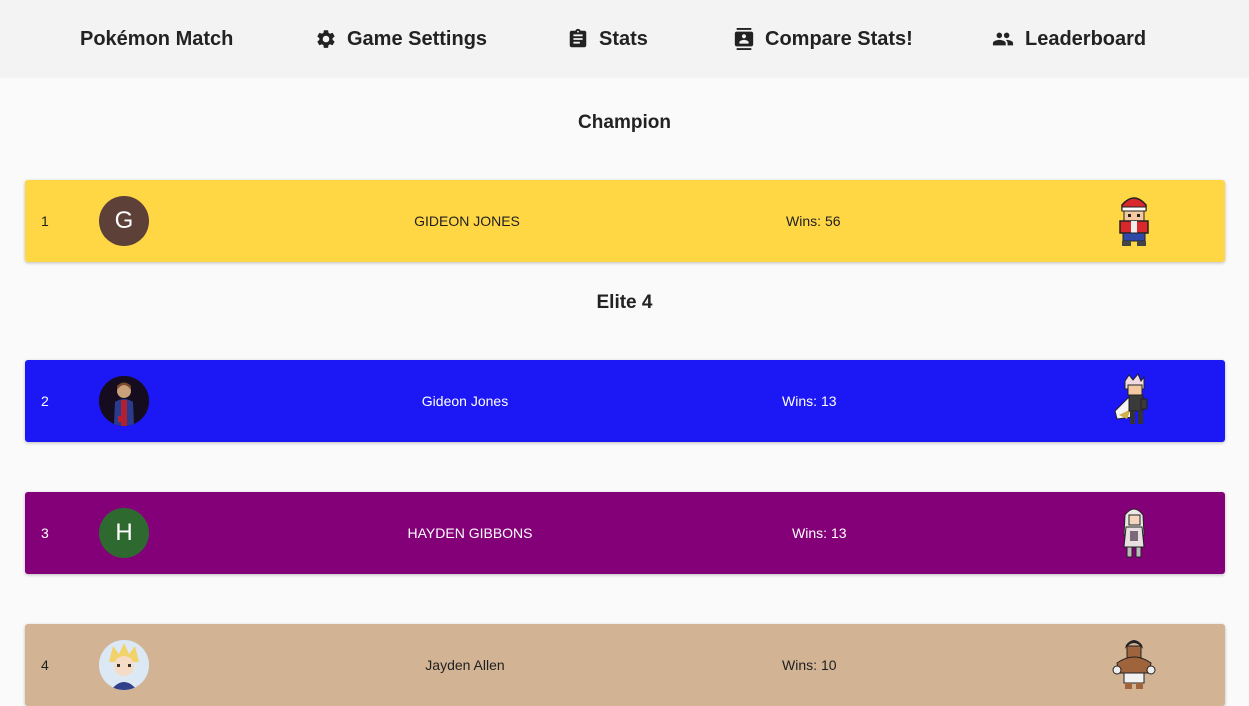  I want to click on player-name: GIDEON JONES, so click(467, 221).